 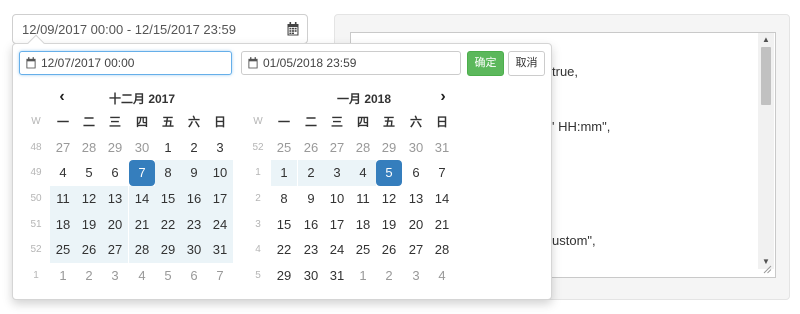 What do you see at coordinates (62, 97) in the screenshot?
I see `prev-month-chevron-icon: ‹` at bounding box center [62, 97].